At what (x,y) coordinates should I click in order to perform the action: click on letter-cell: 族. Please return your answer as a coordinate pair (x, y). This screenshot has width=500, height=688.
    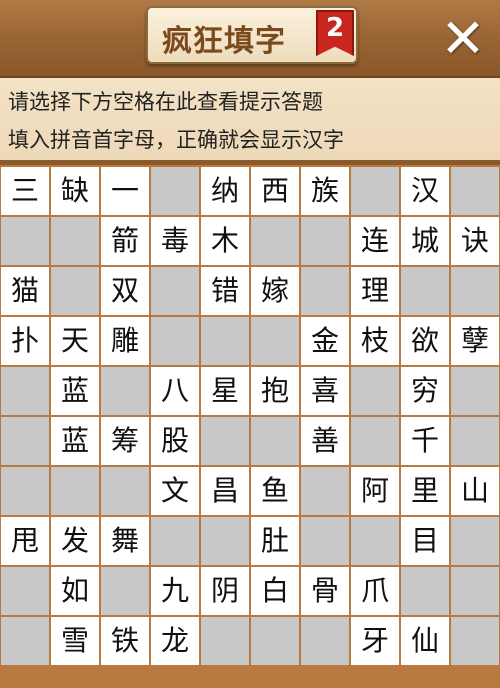
    Looking at the image, I should click on (325, 191).